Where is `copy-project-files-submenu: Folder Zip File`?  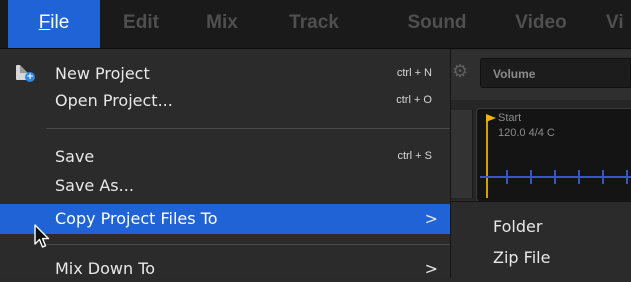
copy-project-files-submenu: Folder Zip File is located at coordinates (541, 240).